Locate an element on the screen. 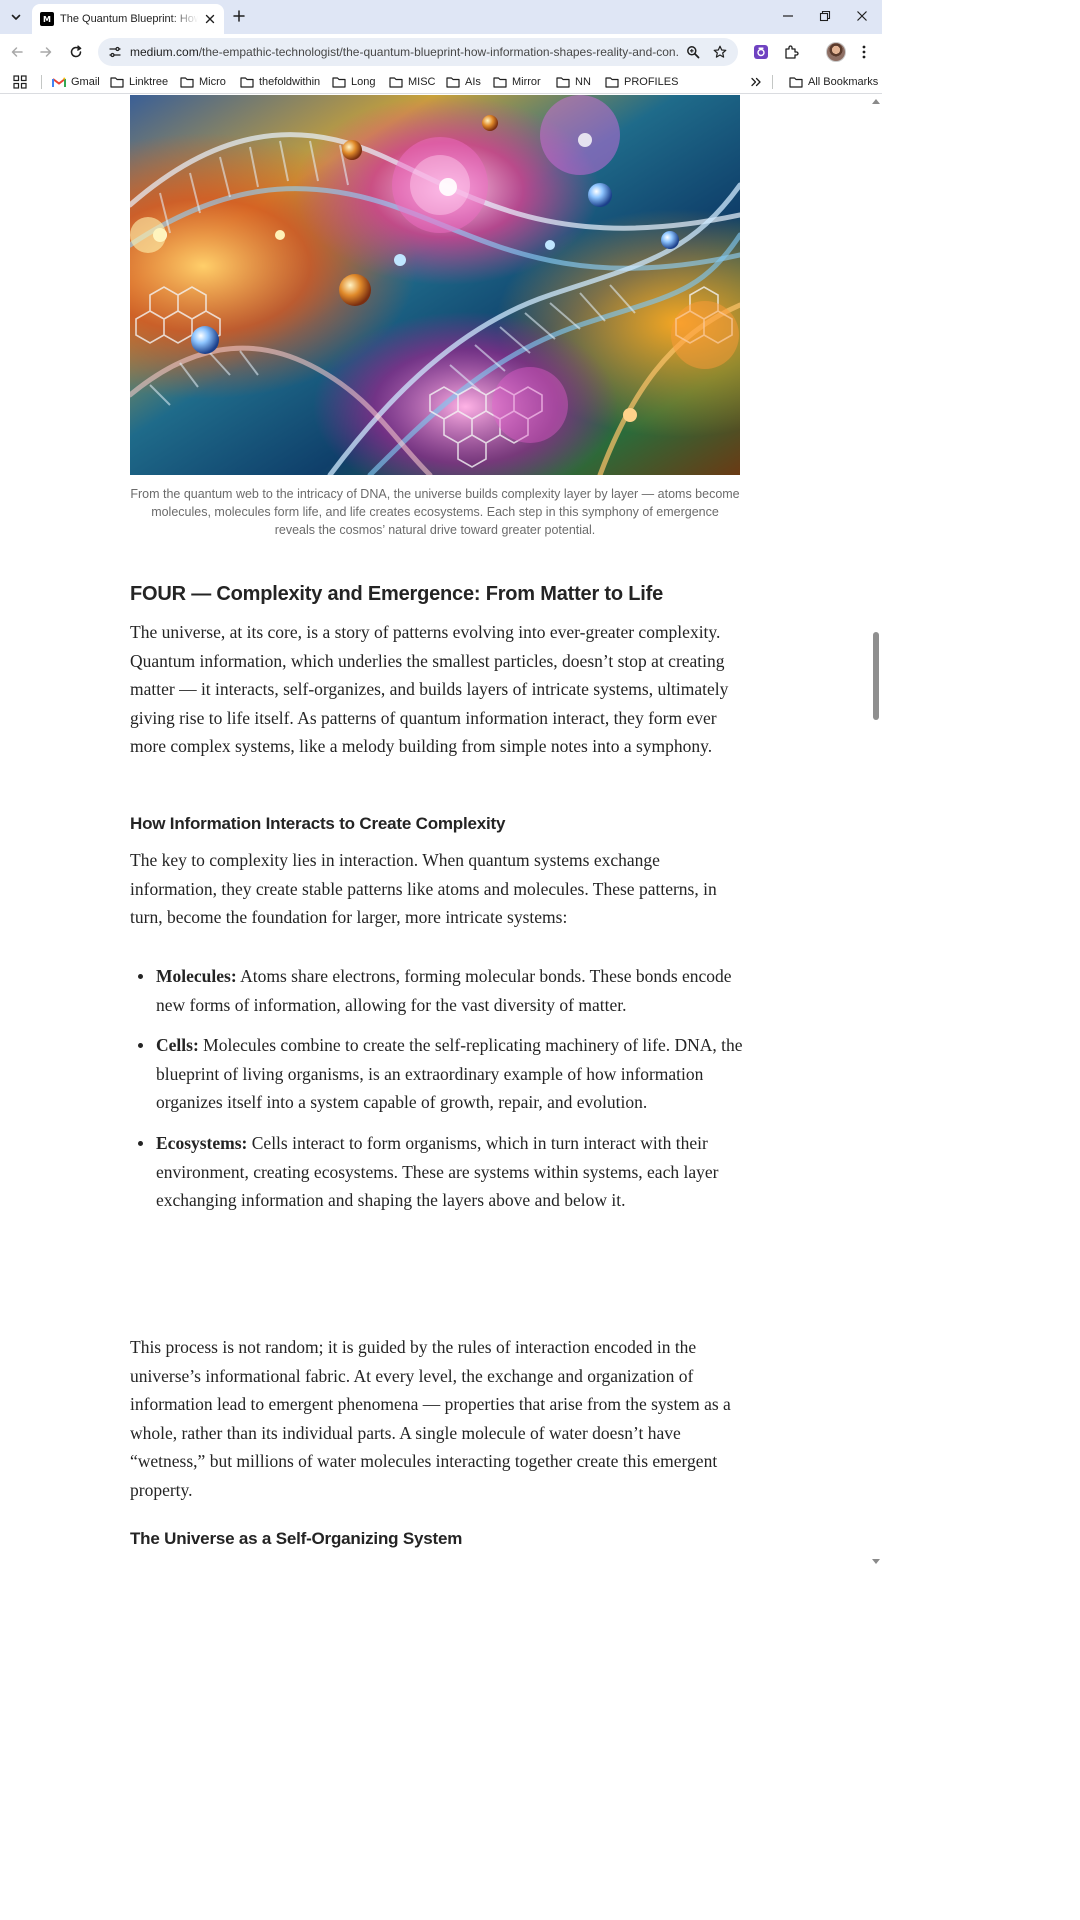 This screenshot has height=1920, width=1080. bookmark-gmail: Gmail is located at coordinates (76, 82).